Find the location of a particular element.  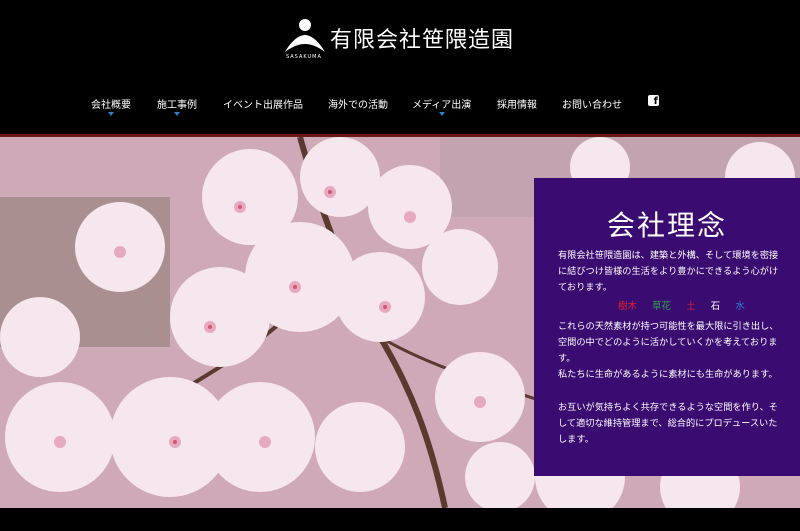

philosophy-title: 会社理念 is located at coordinates (666, 225).